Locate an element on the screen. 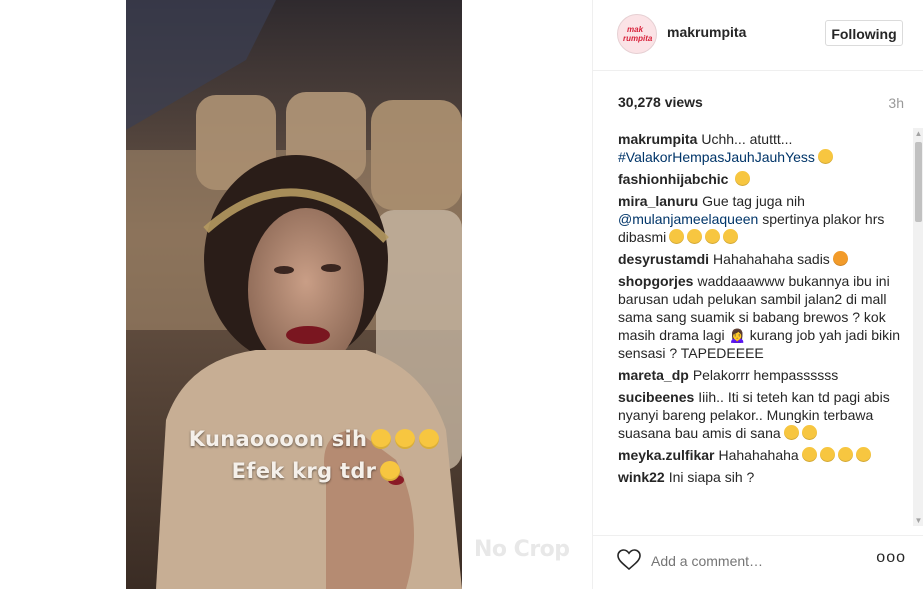 The height and width of the screenshot is (590, 923). watermark: No Crop is located at coordinates (522, 549).